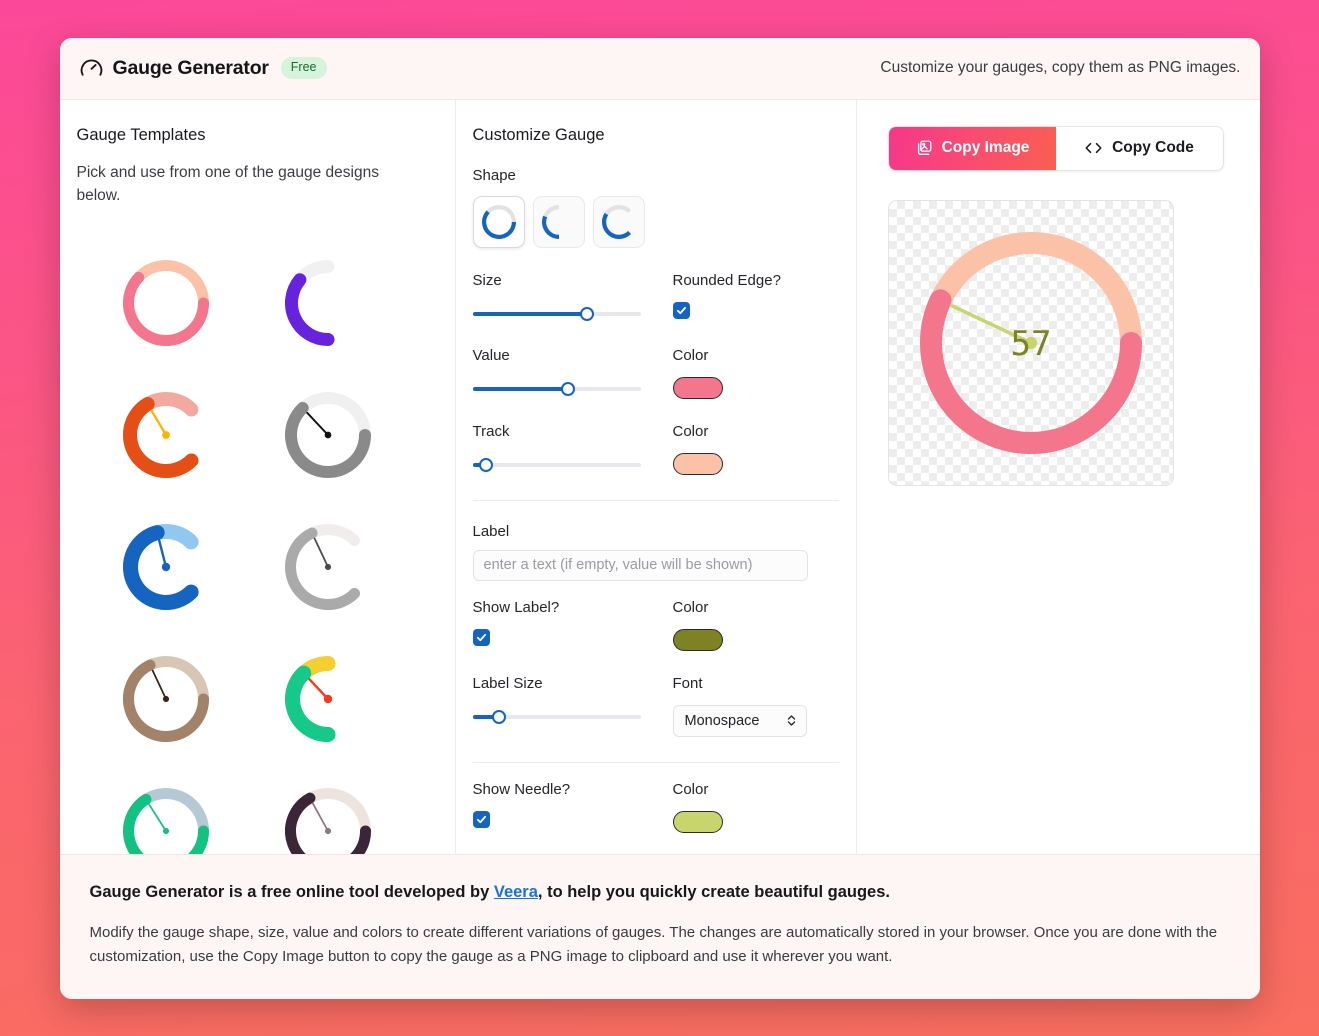 The image size is (1319, 1036). What do you see at coordinates (690, 431) in the screenshot?
I see `track-color-label: Color` at bounding box center [690, 431].